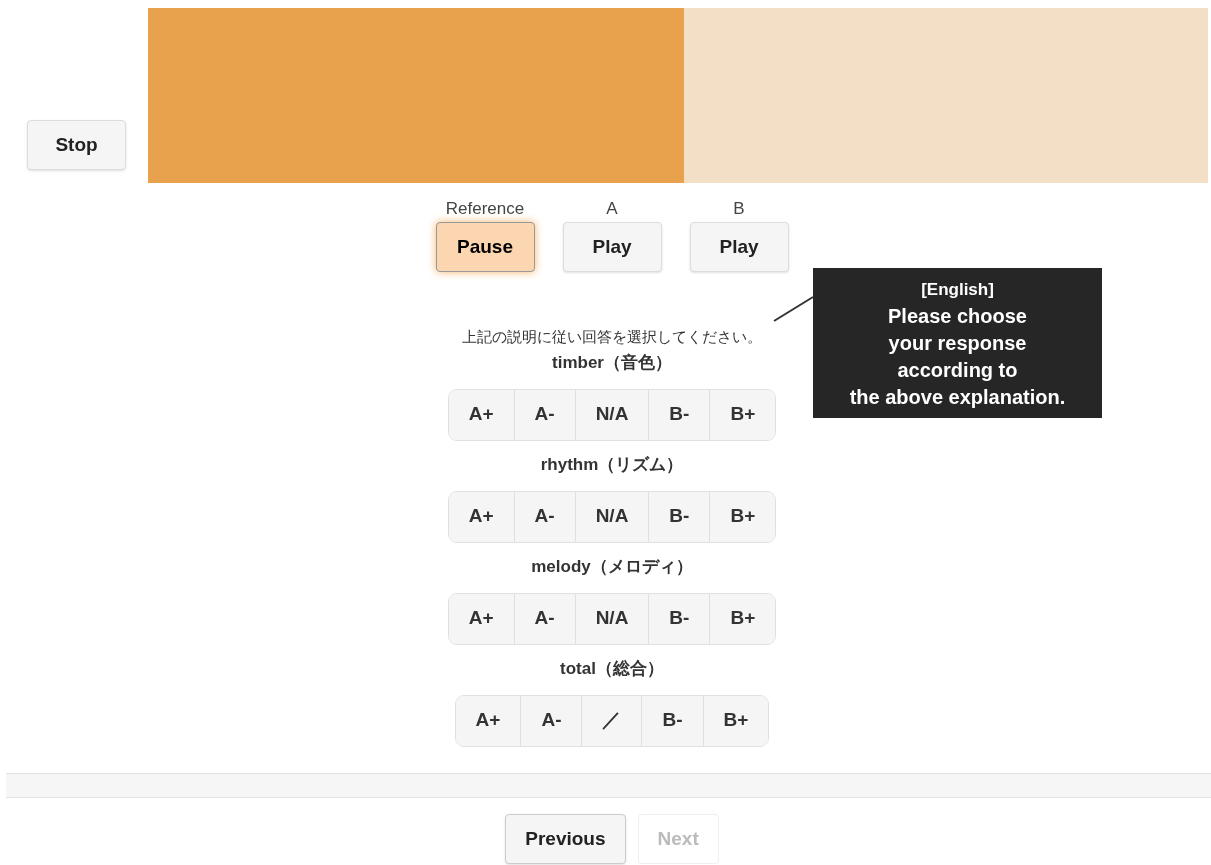  Describe the element at coordinates (612, 464) in the screenshot. I see `question-title: rhythm（リズム）` at that location.